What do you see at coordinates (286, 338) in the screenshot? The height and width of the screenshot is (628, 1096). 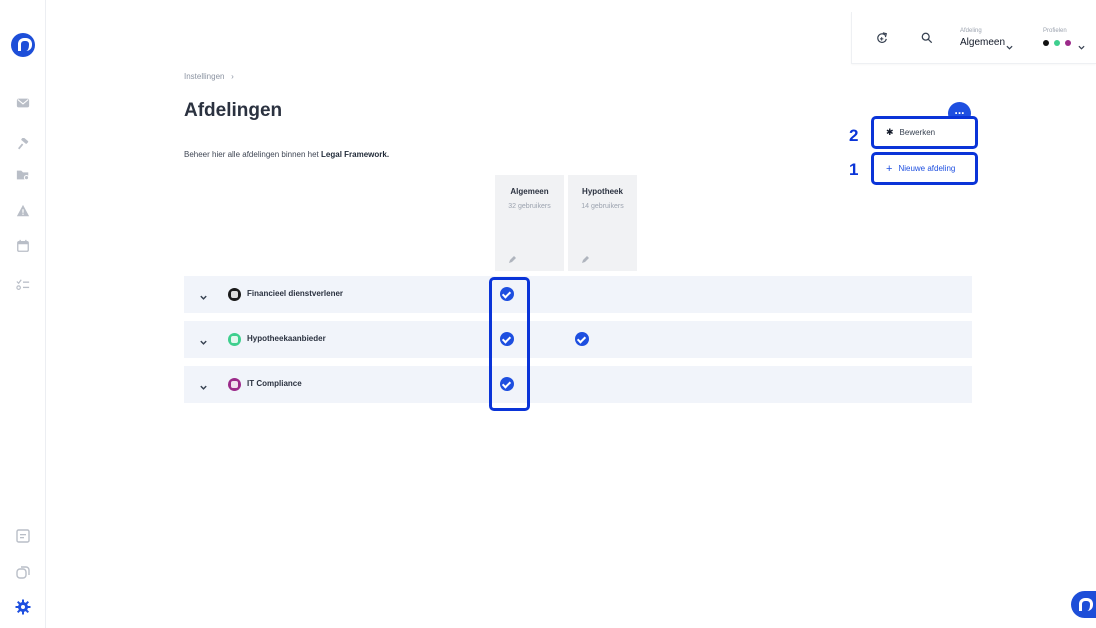 I see `profile-label: Hypotheekaanbieder` at bounding box center [286, 338].